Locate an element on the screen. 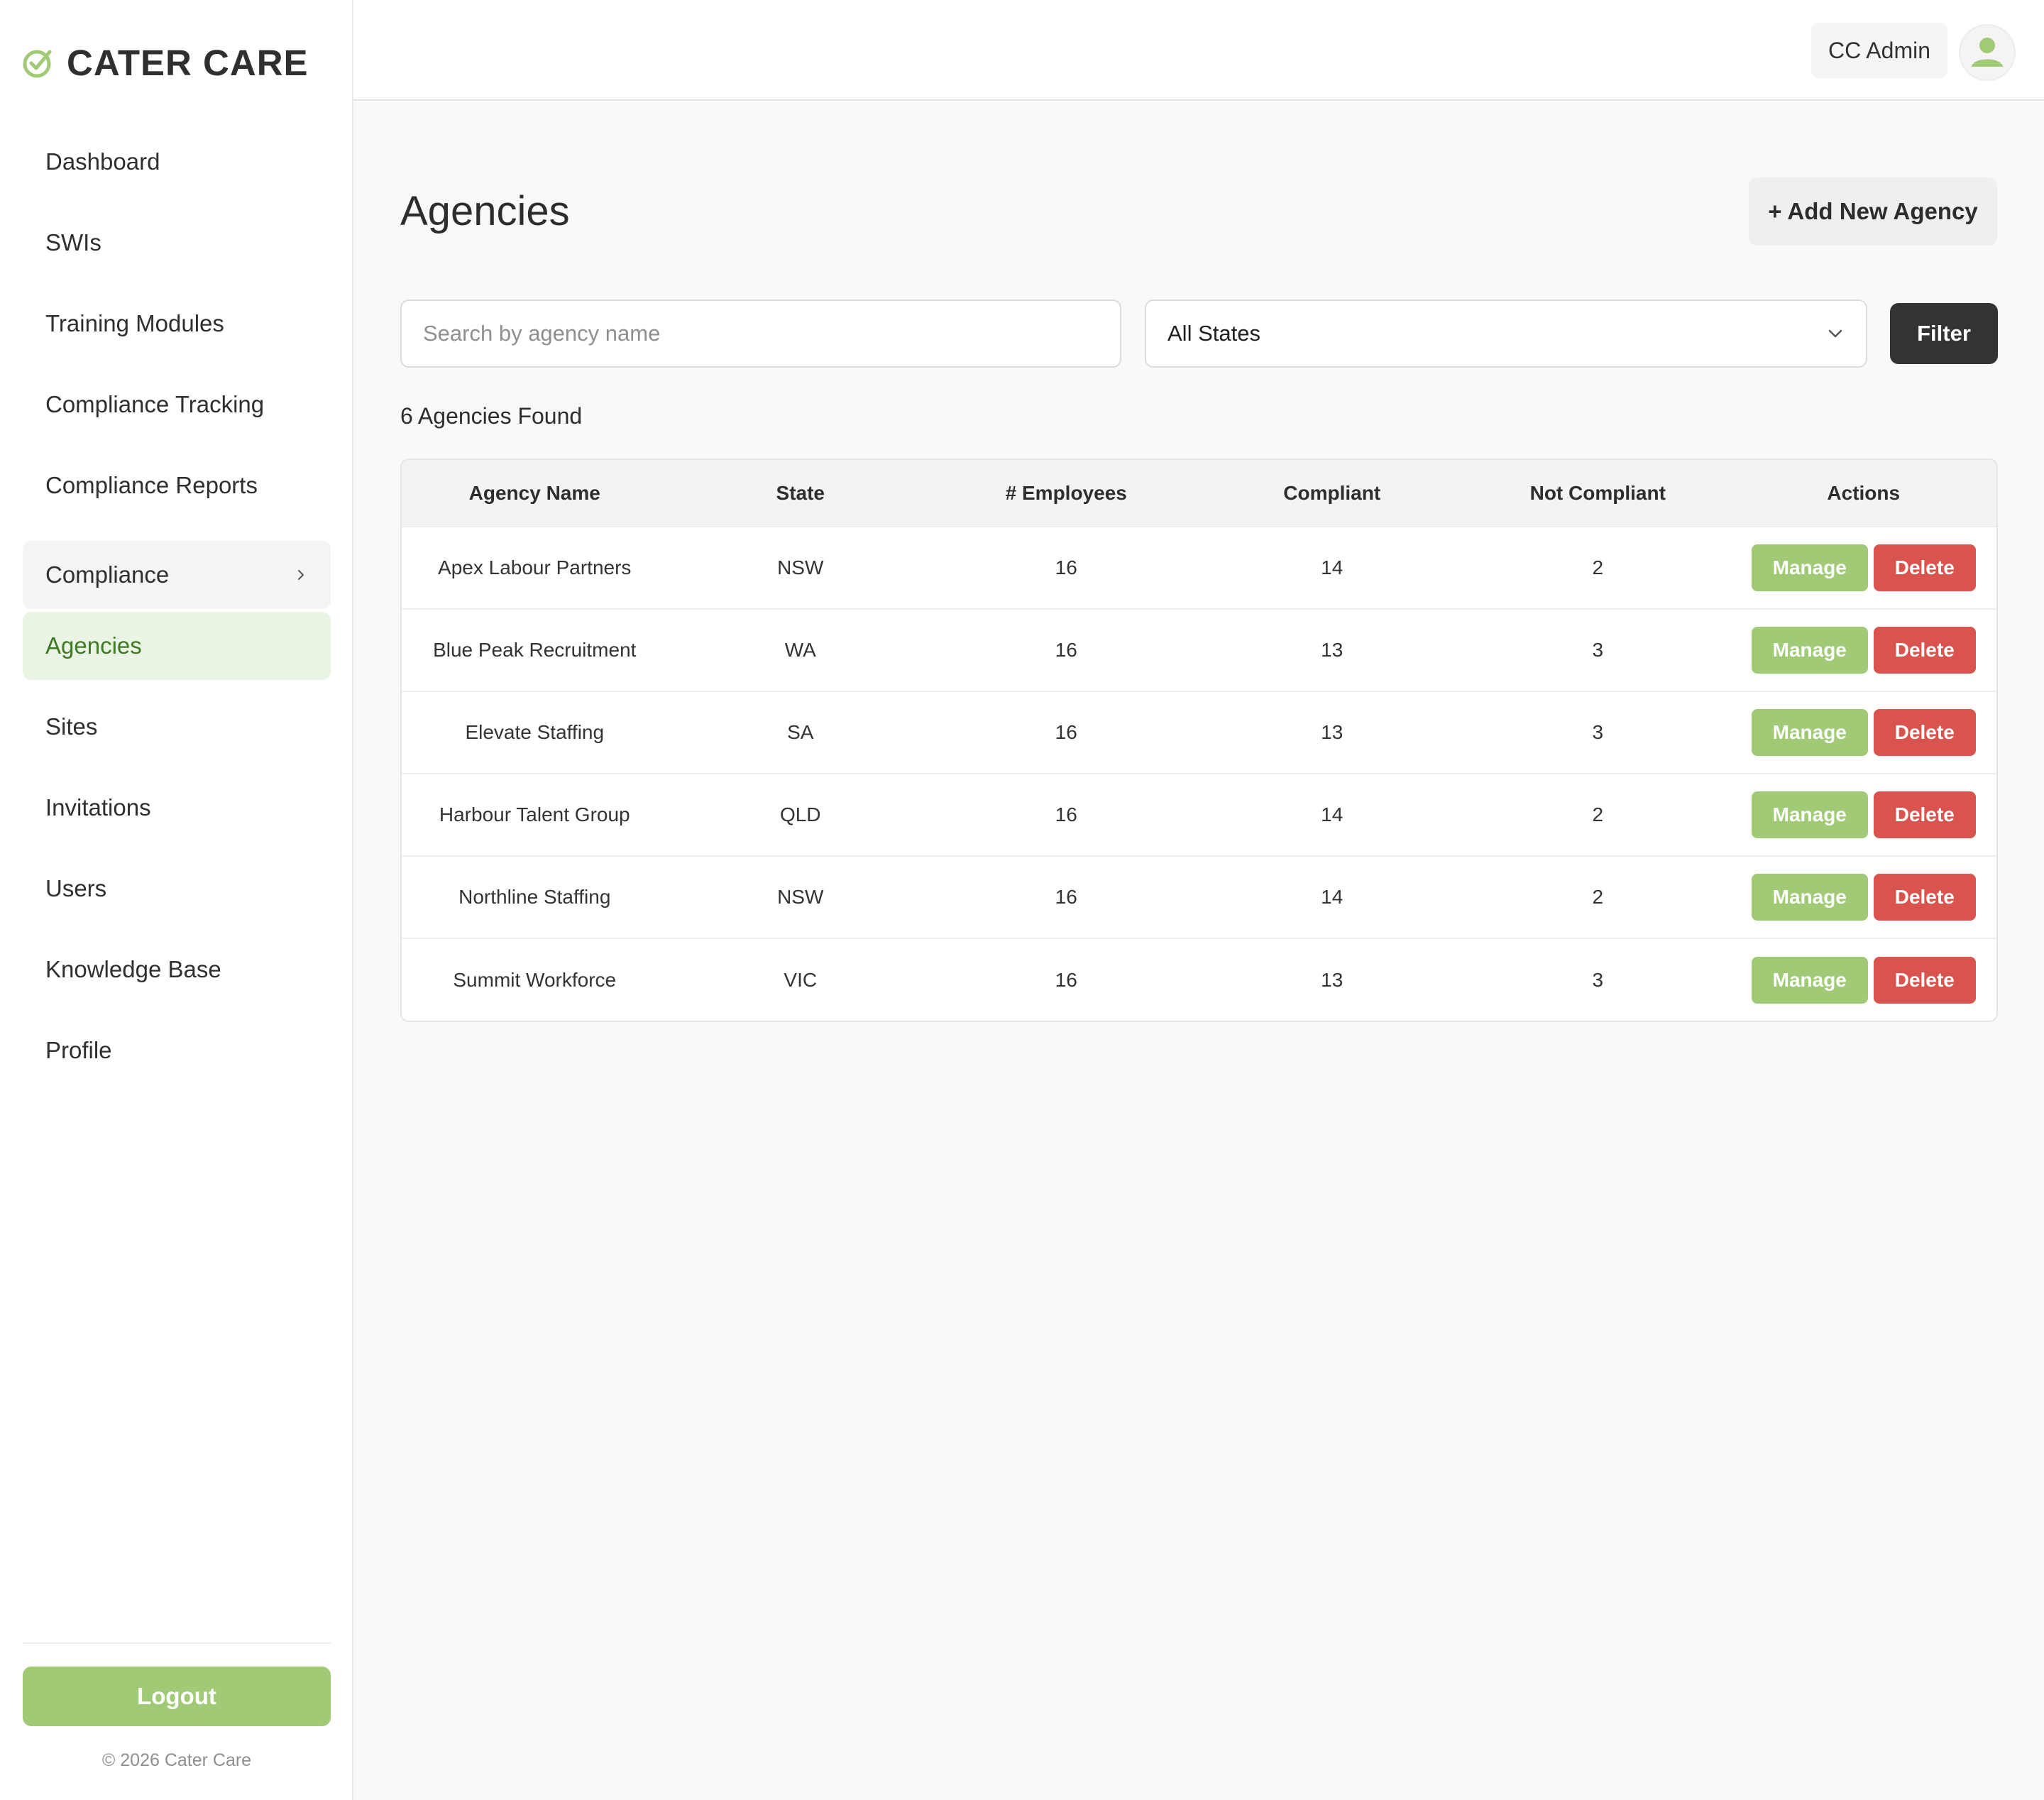  sidebar-item-compliance-reports: Compliance Reports is located at coordinates (177, 486).